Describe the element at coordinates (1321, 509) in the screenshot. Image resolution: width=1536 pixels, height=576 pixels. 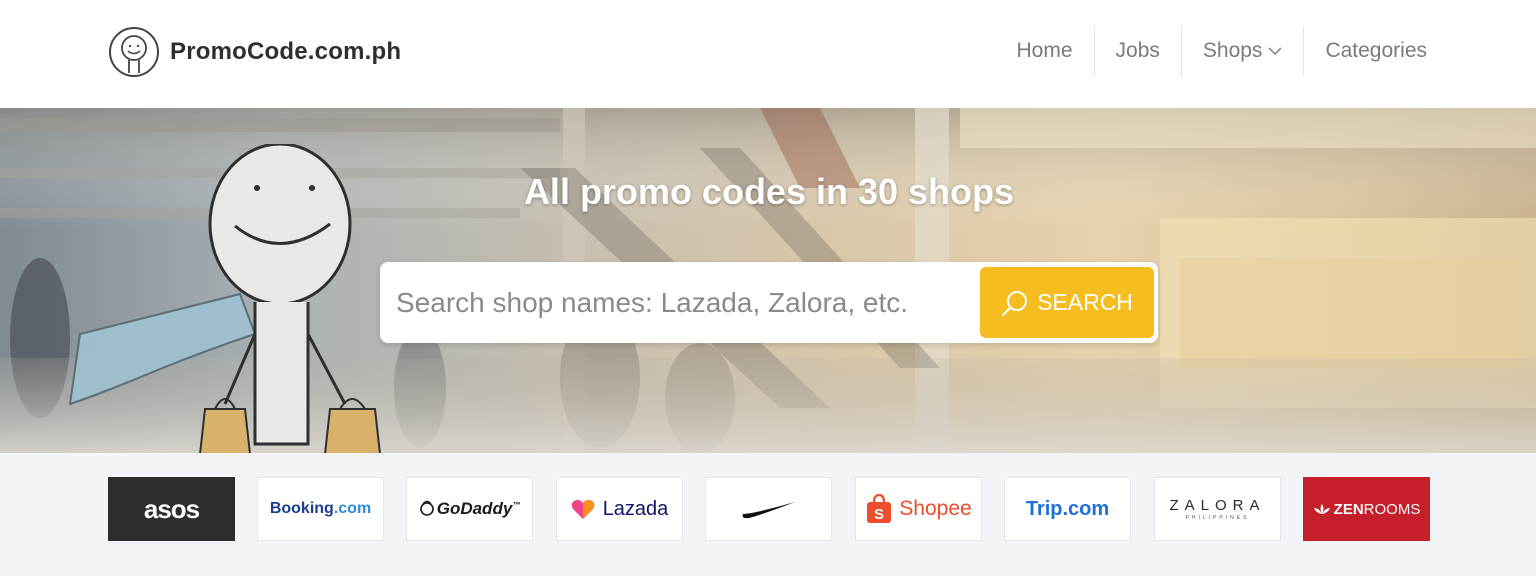
I see `zenrooms-lotus-icon` at that location.